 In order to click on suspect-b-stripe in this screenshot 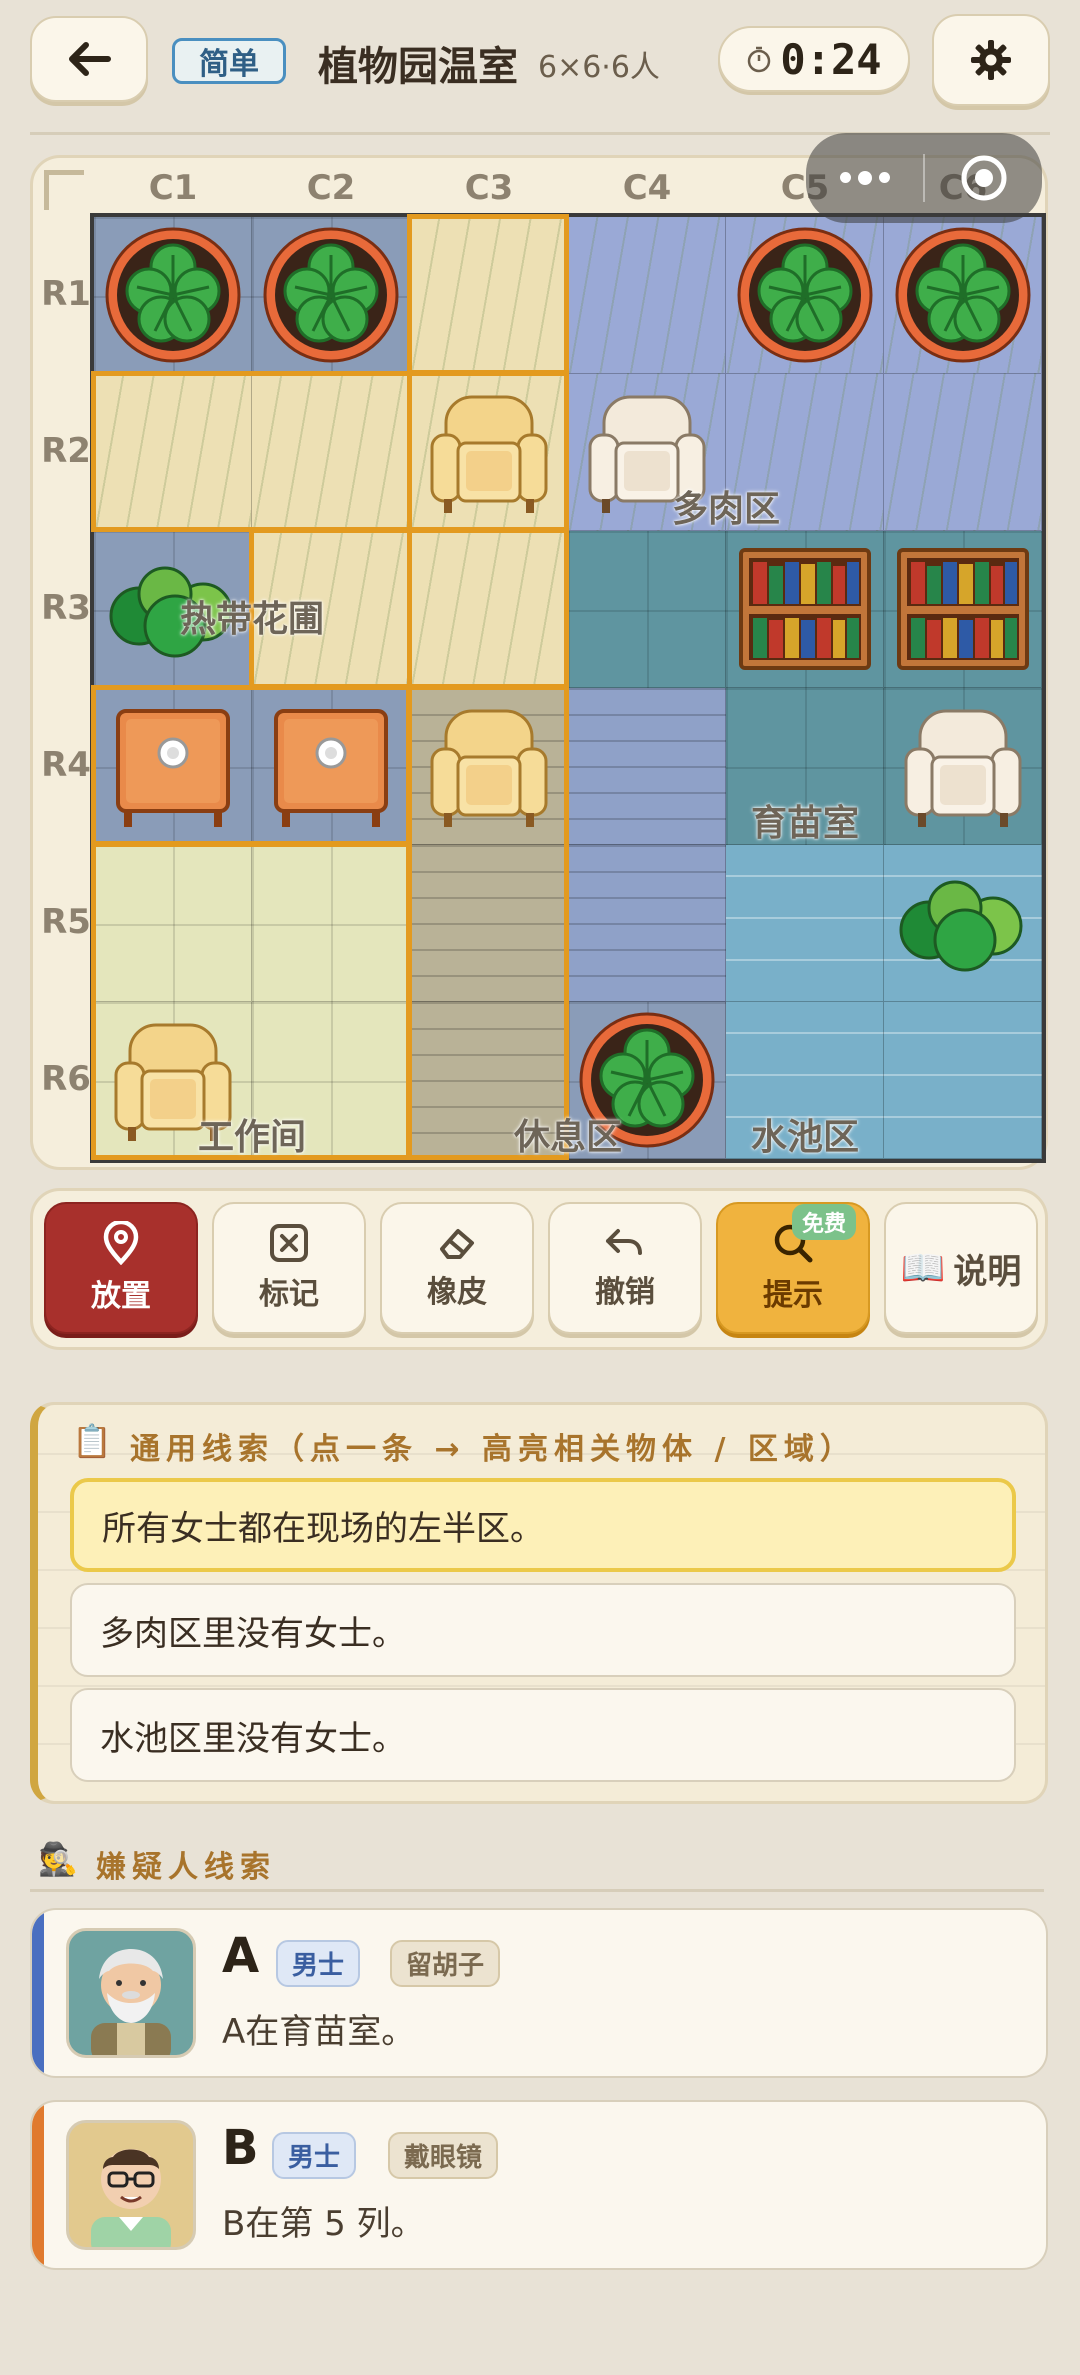, I will do `click(38, 2185)`.